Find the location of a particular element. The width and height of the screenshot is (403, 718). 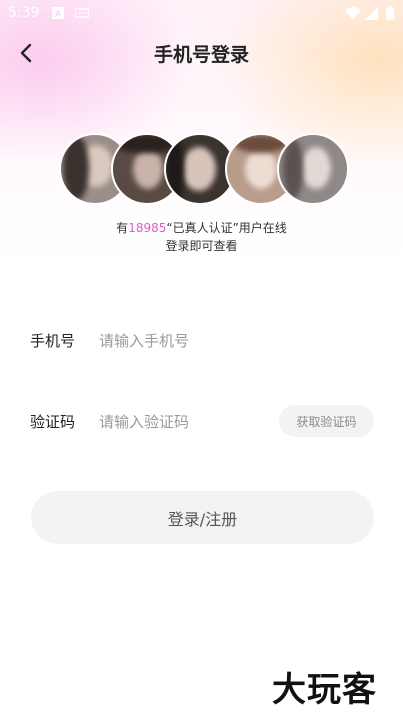

watermark-logo: 大玩客 is located at coordinates (324, 690).